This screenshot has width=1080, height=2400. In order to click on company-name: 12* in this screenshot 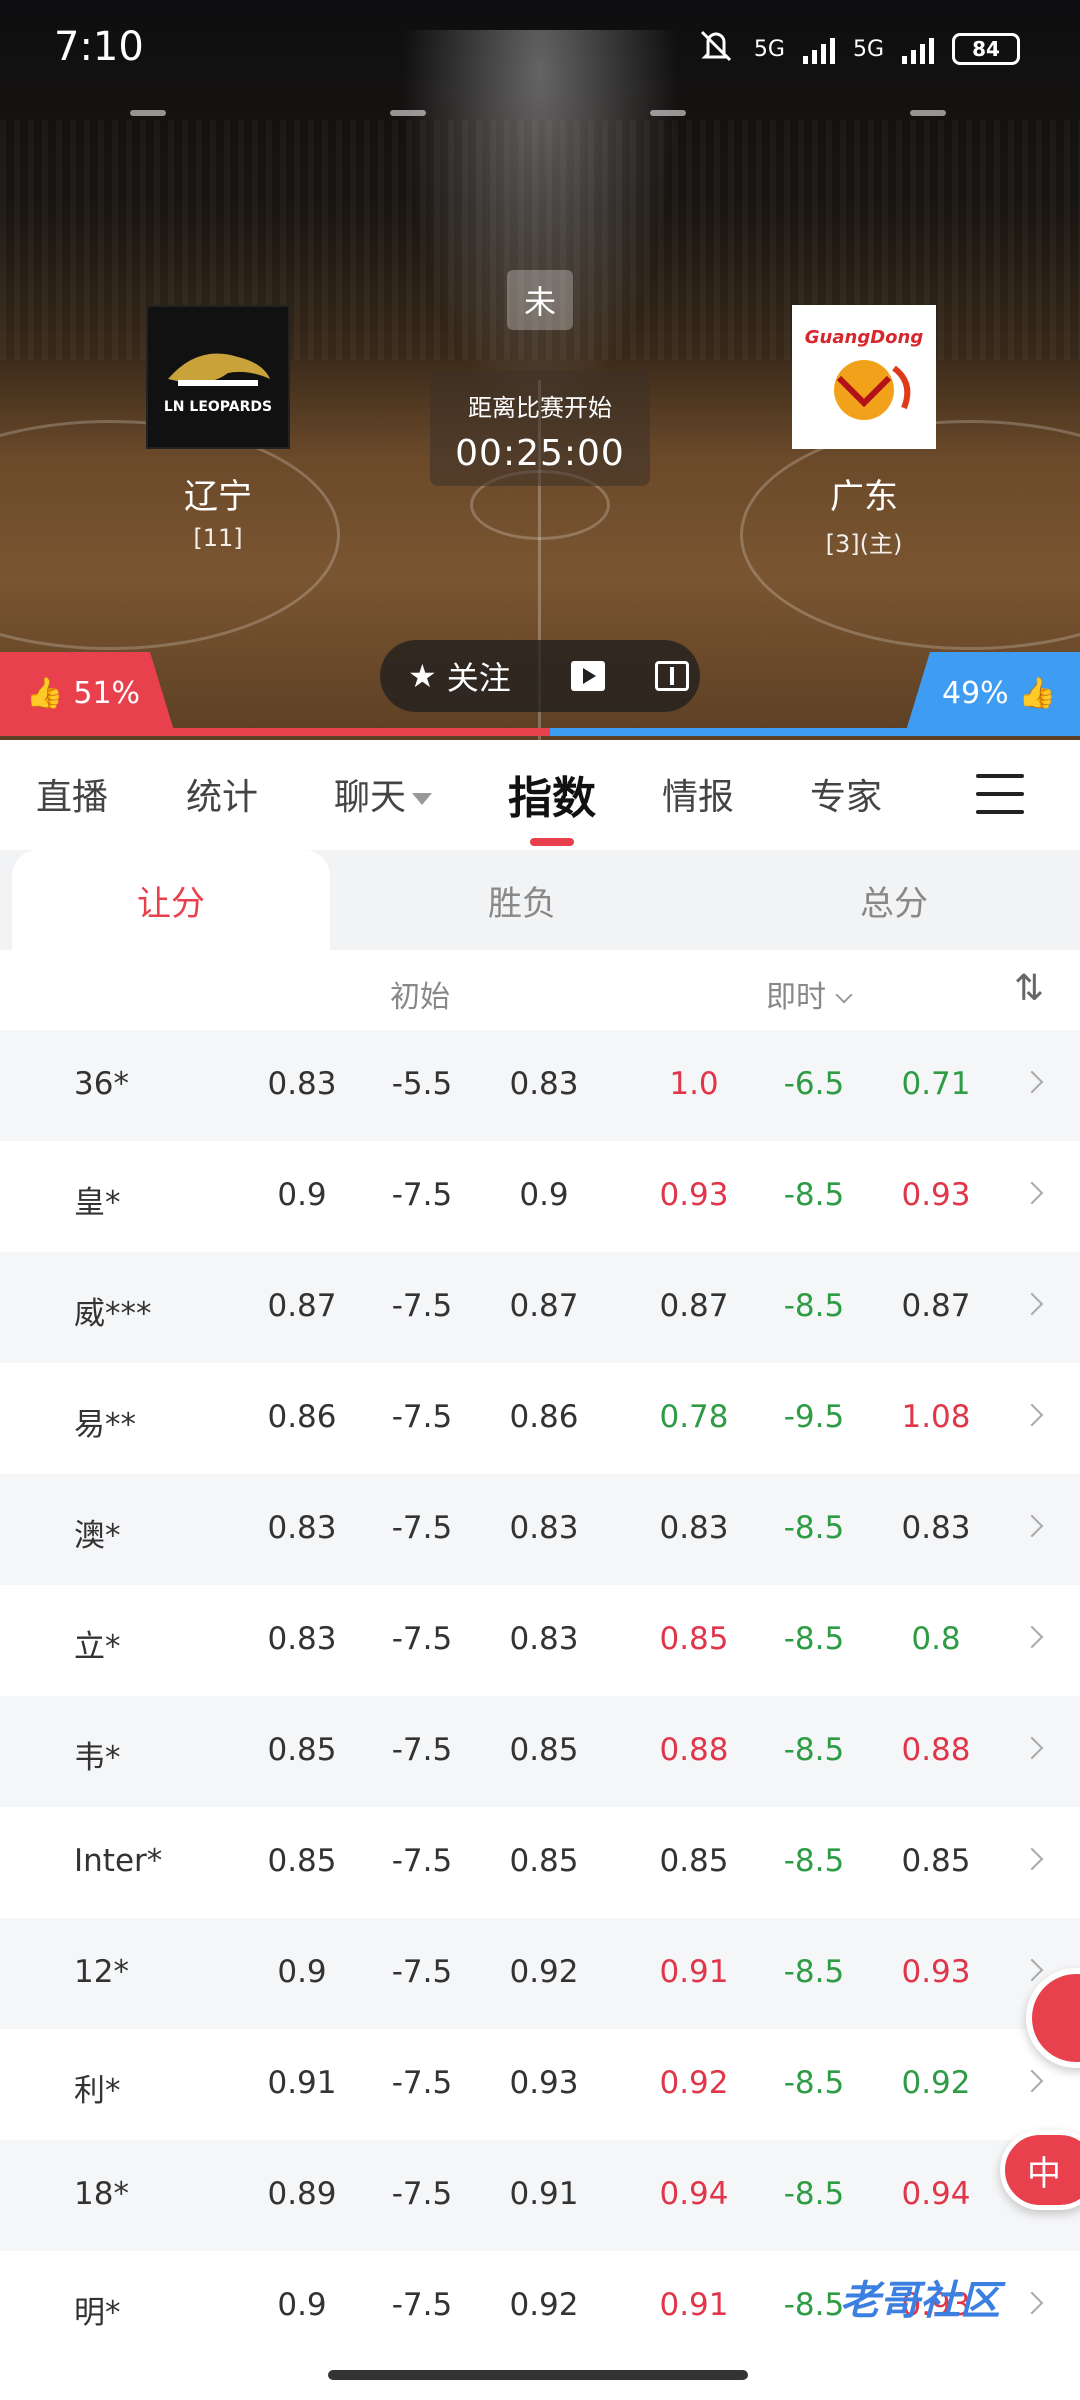, I will do `click(101, 1972)`.